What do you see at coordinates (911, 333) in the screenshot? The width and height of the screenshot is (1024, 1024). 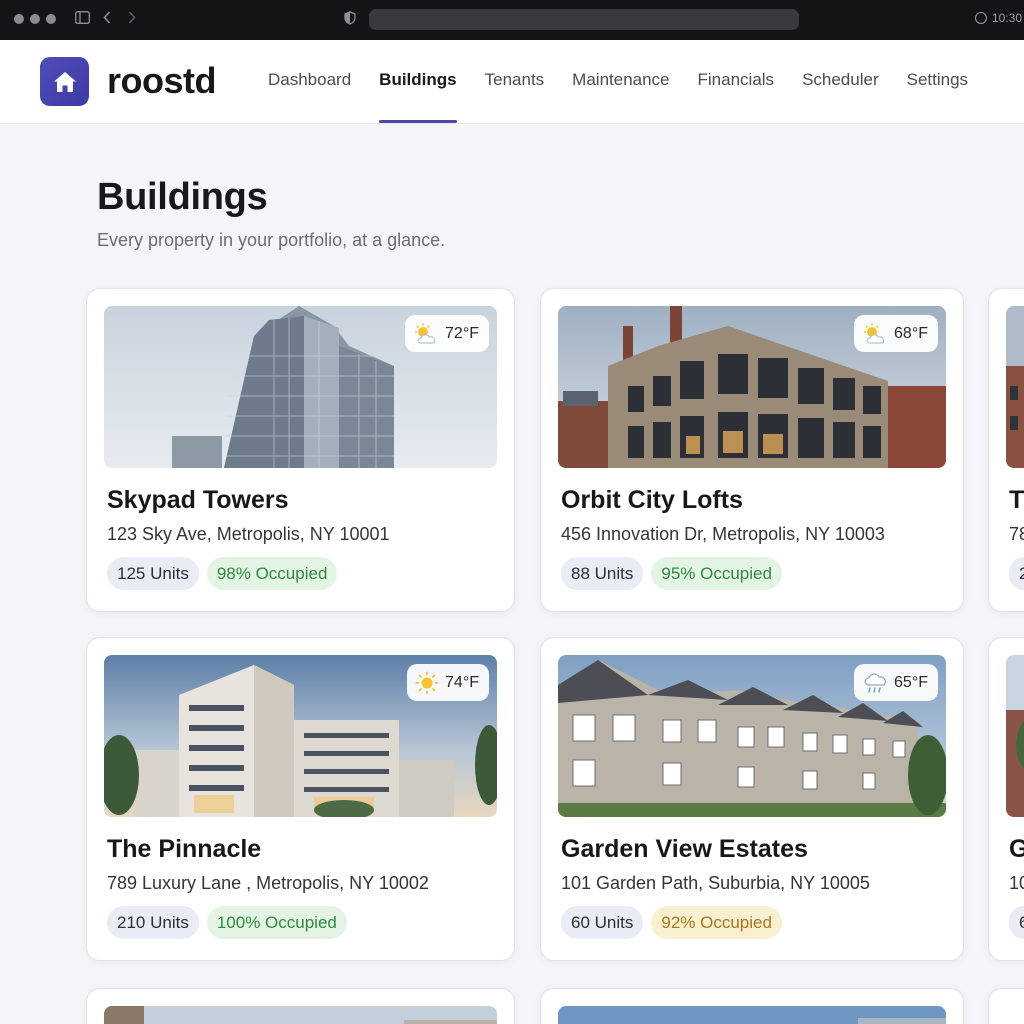 I see `temperature: 68°F` at bounding box center [911, 333].